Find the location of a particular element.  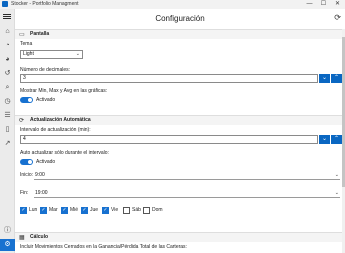

settings-icon: ⚙ is located at coordinates (7, 244).